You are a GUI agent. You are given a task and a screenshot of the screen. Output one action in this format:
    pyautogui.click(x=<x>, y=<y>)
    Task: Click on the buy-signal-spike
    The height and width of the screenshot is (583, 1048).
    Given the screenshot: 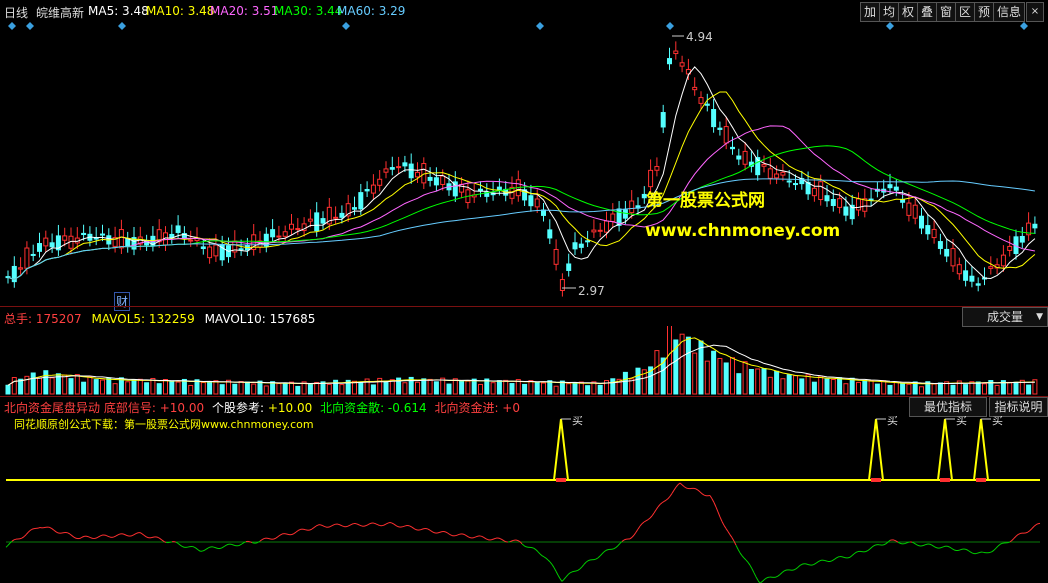 What is the action you would take?
    pyautogui.click(x=945, y=449)
    